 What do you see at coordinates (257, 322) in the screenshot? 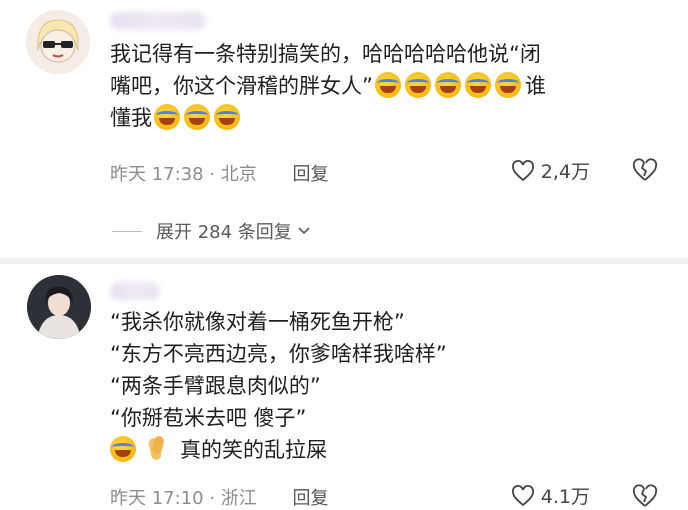
I see `comment-line: “我杀你就像对着一桶死鱼开枪”` at bounding box center [257, 322].